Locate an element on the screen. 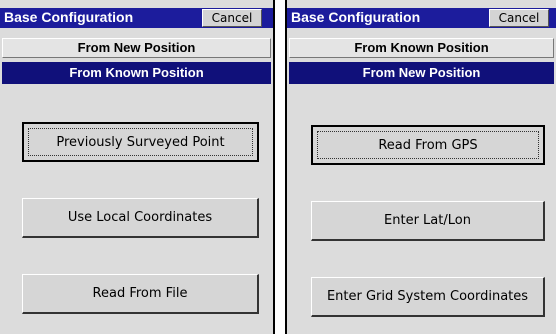  read-from-file-button: Read From File is located at coordinates (140, 294).